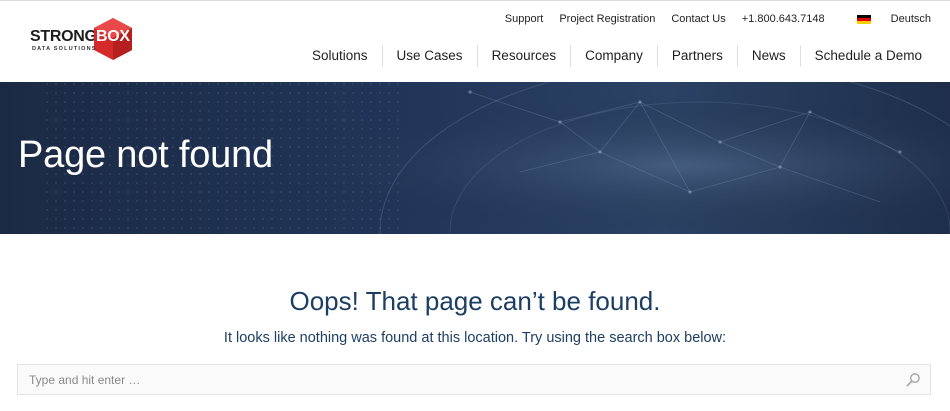 The image size is (950, 411). I want to click on language-switcher: Deutsch, so click(886, 19).